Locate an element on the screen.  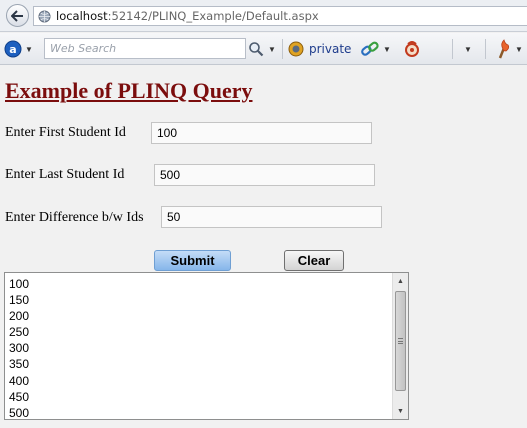
clear-button: Clear is located at coordinates (314, 260).